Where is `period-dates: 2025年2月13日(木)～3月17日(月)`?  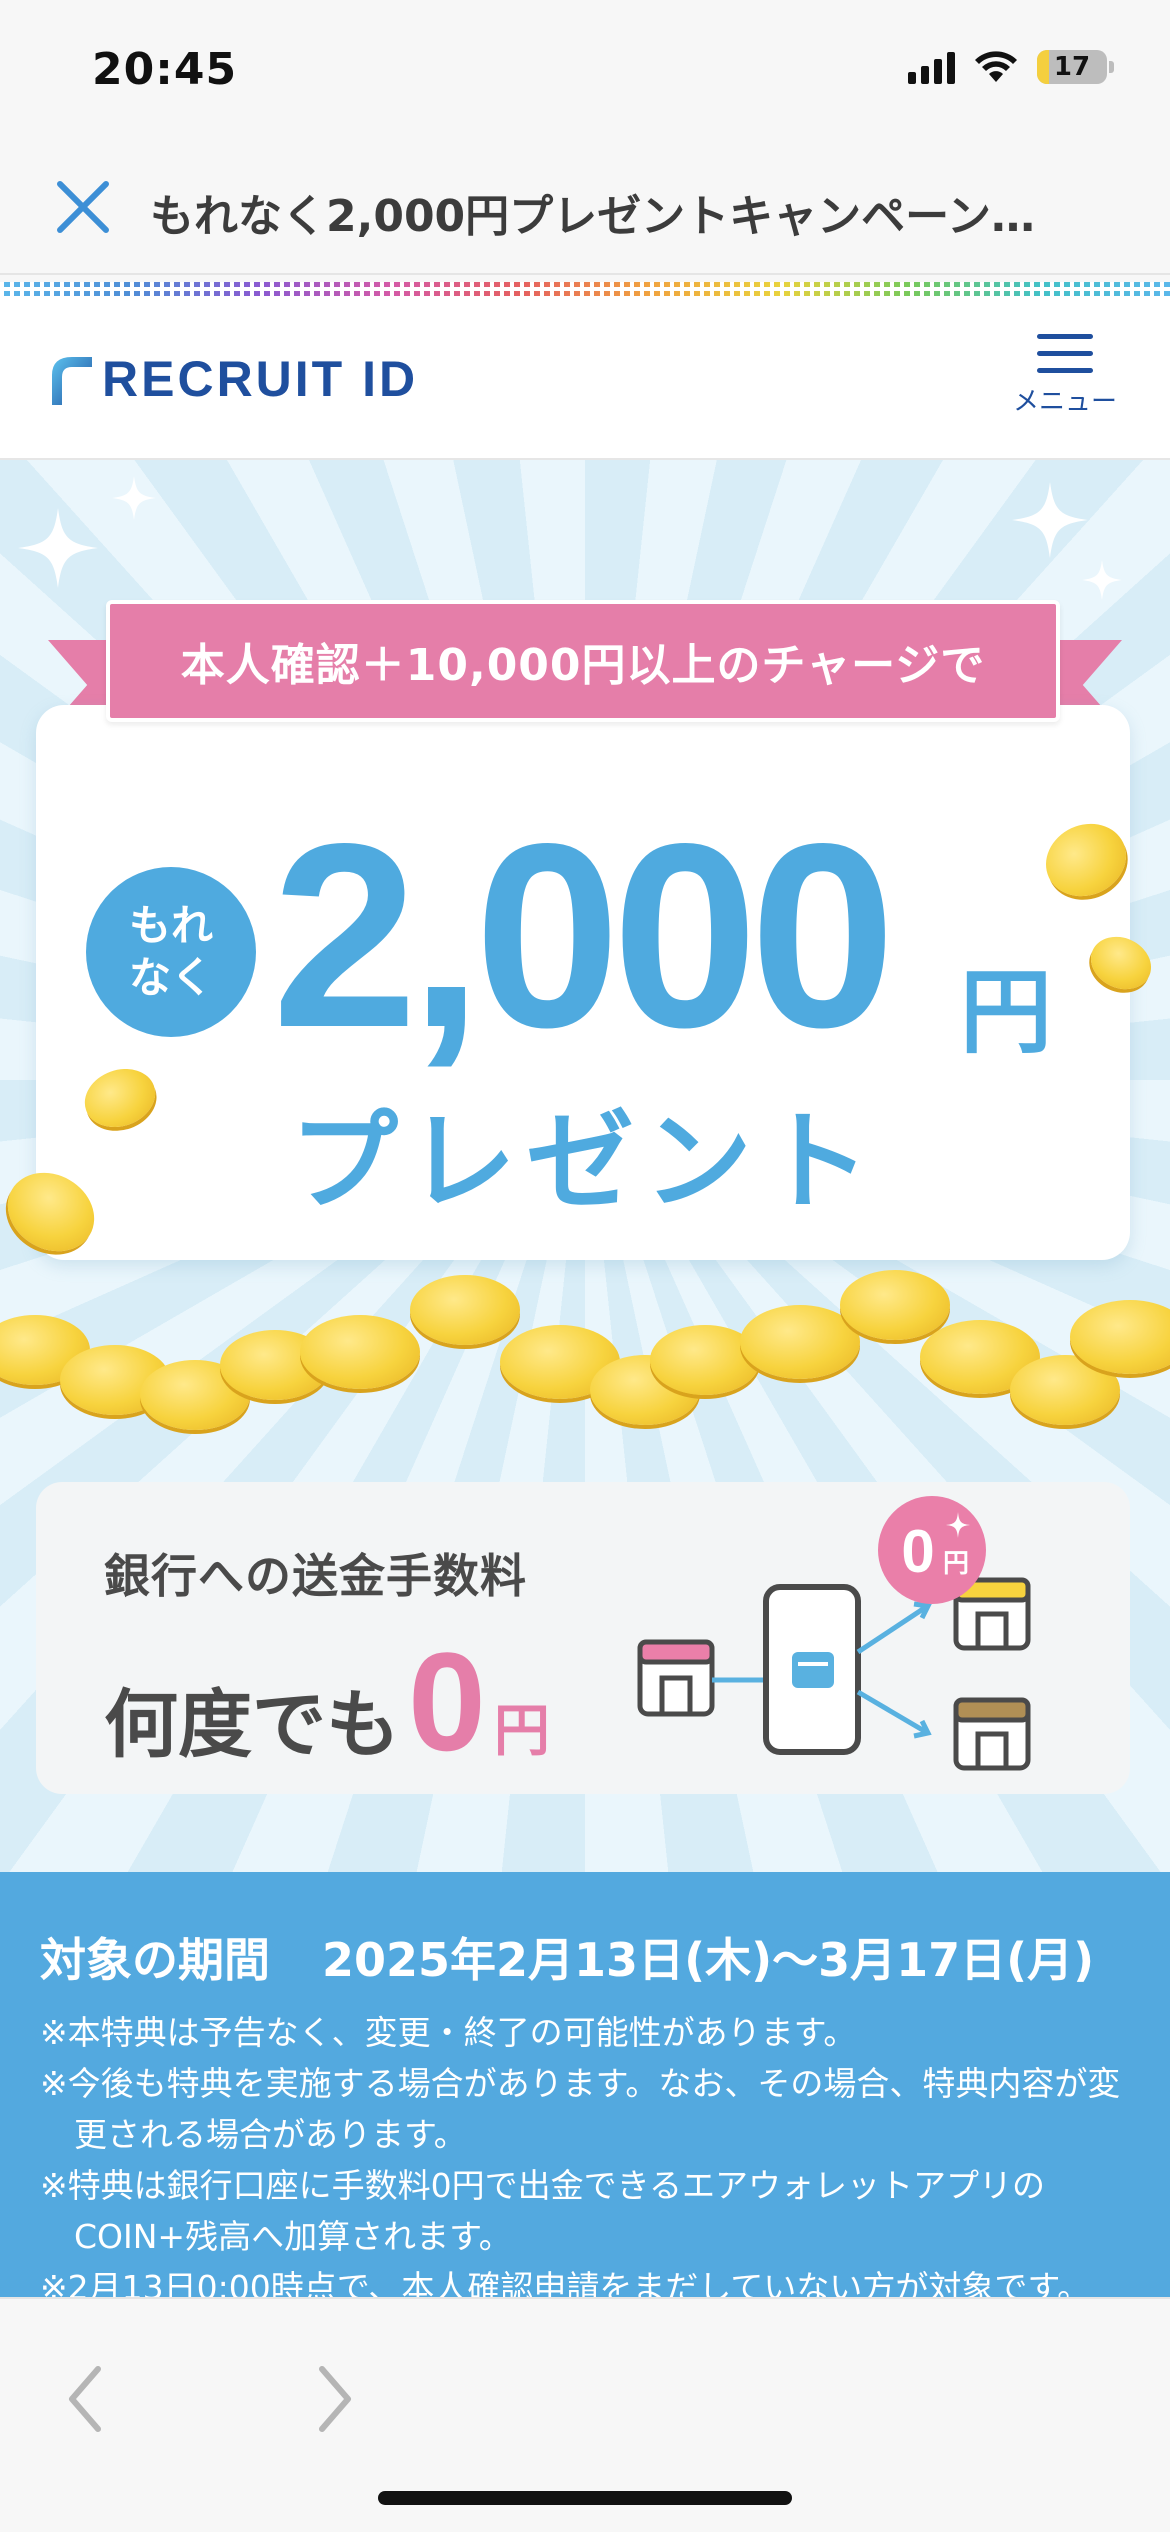
period-dates: 2025年2月13日(木)～3月17日(月) is located at coordinates (708, 1960).